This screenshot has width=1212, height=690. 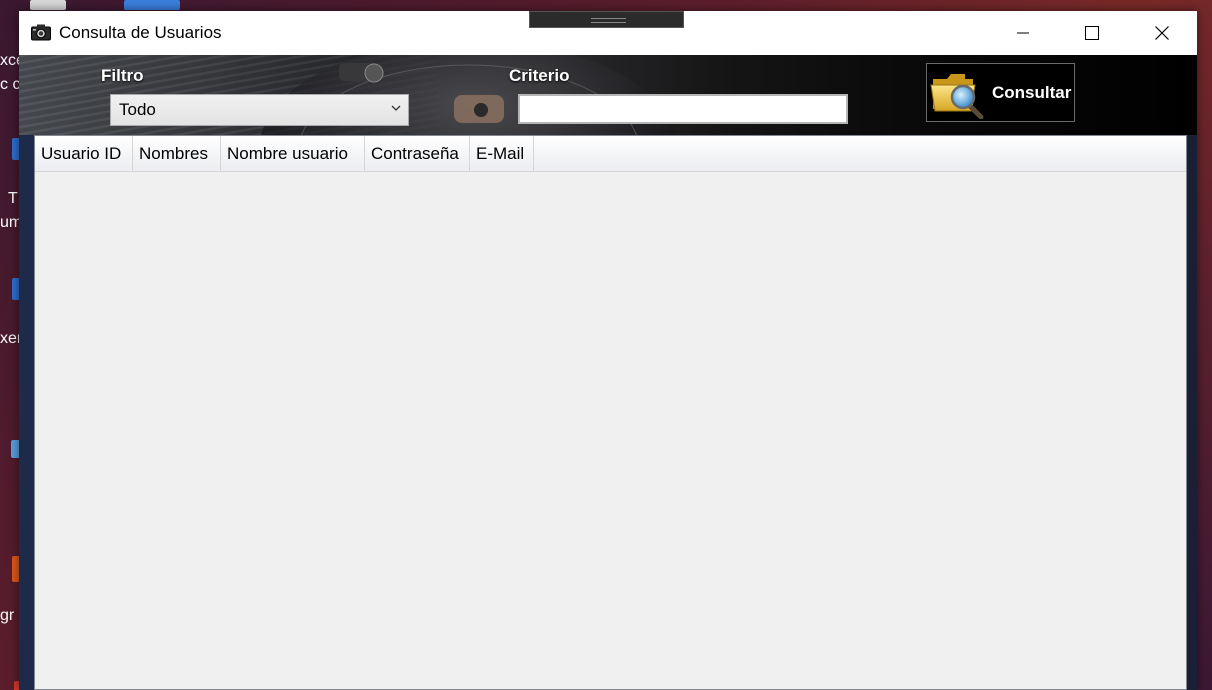 I want to click on maximize-button, so click(x=1092, y=33).